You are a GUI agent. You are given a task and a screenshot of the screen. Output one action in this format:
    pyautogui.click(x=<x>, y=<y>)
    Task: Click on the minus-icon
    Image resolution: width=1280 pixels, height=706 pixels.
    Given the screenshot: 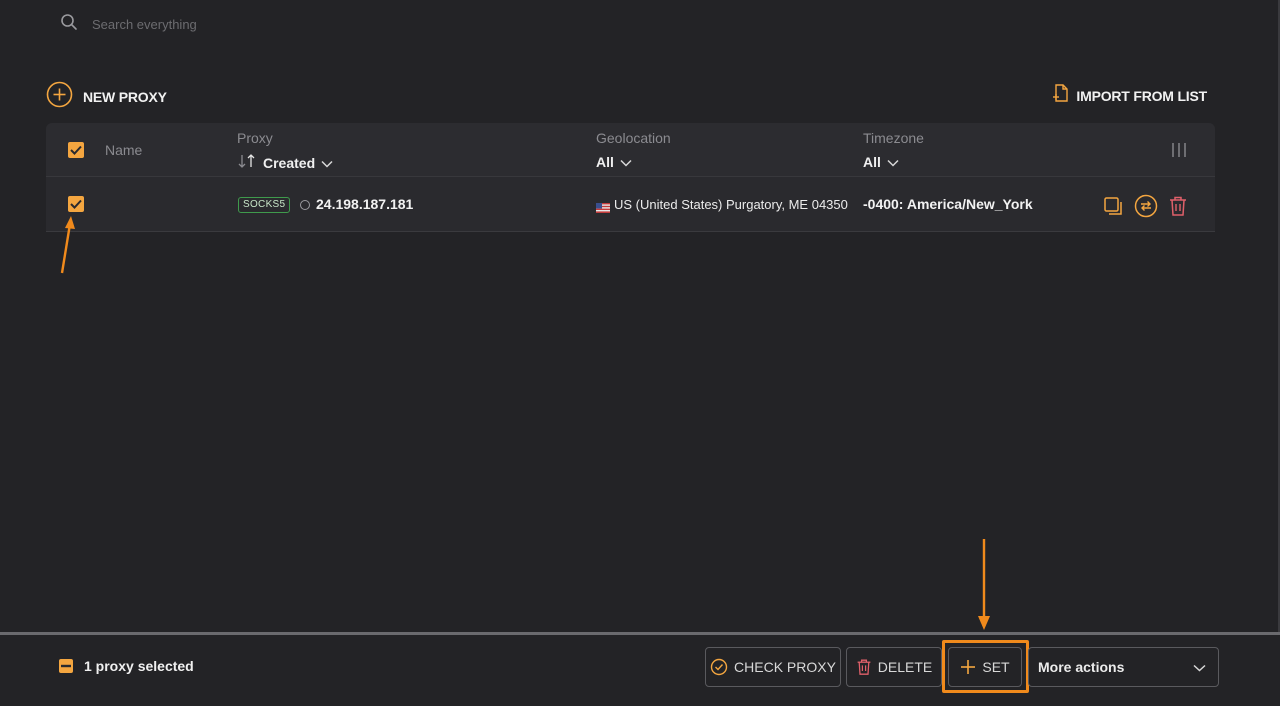 What is the action you would take?
    pyautogui.click(x=66, y=666)
    